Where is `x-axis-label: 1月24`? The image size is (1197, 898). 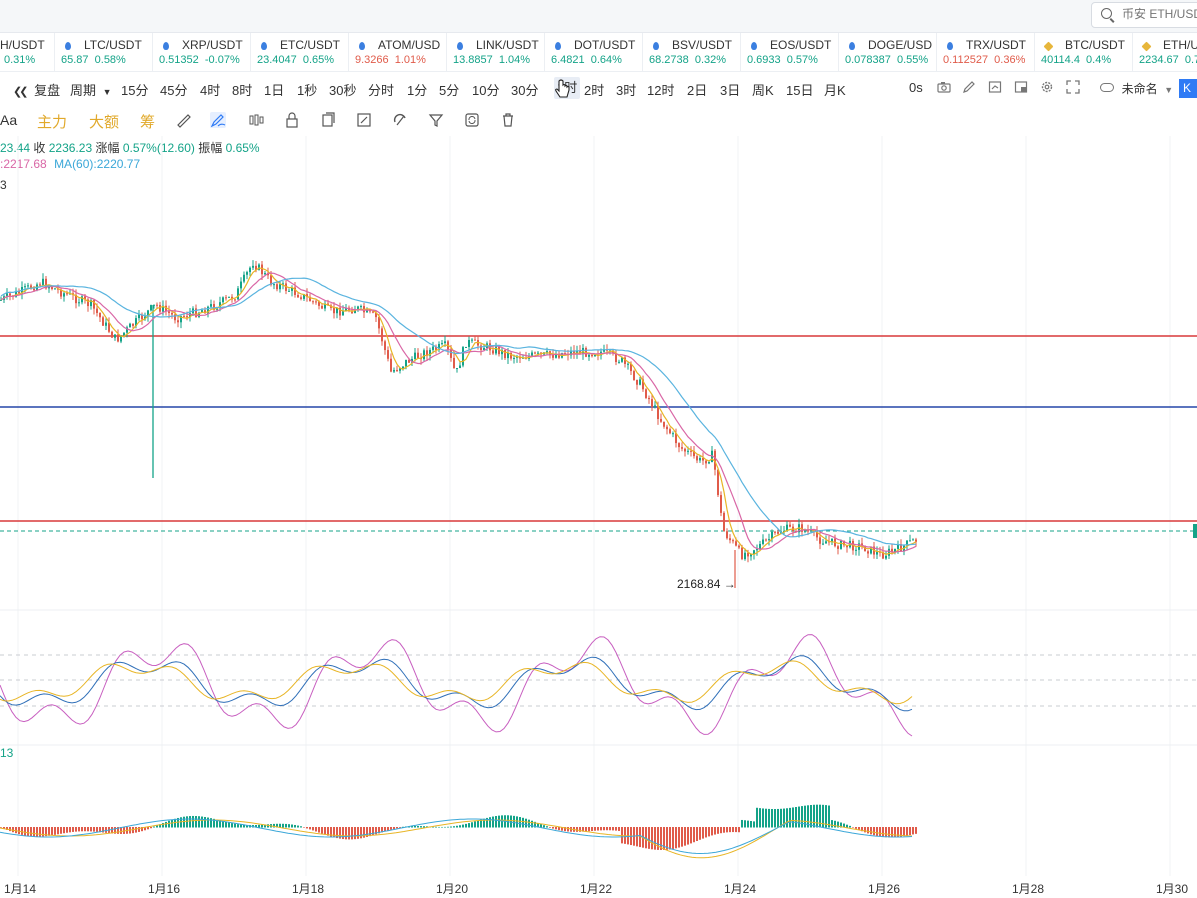
x-axis-label: 1月24 is located at coordinates (740, 889).